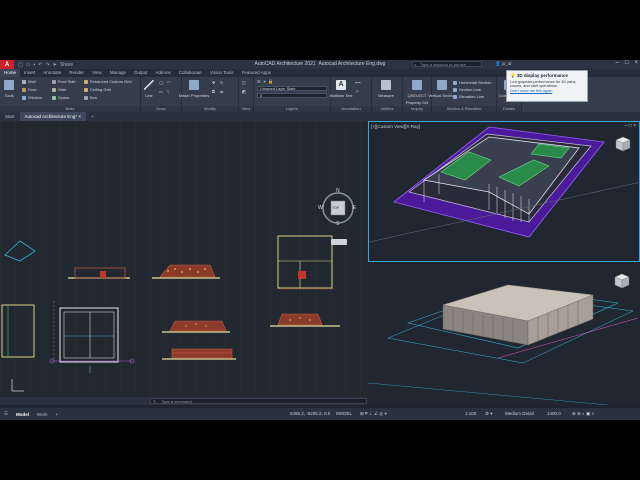 Image resolution: width=640 pixels, height=480 pixels. I want to click on viewcube-3d, so click(623, 144).